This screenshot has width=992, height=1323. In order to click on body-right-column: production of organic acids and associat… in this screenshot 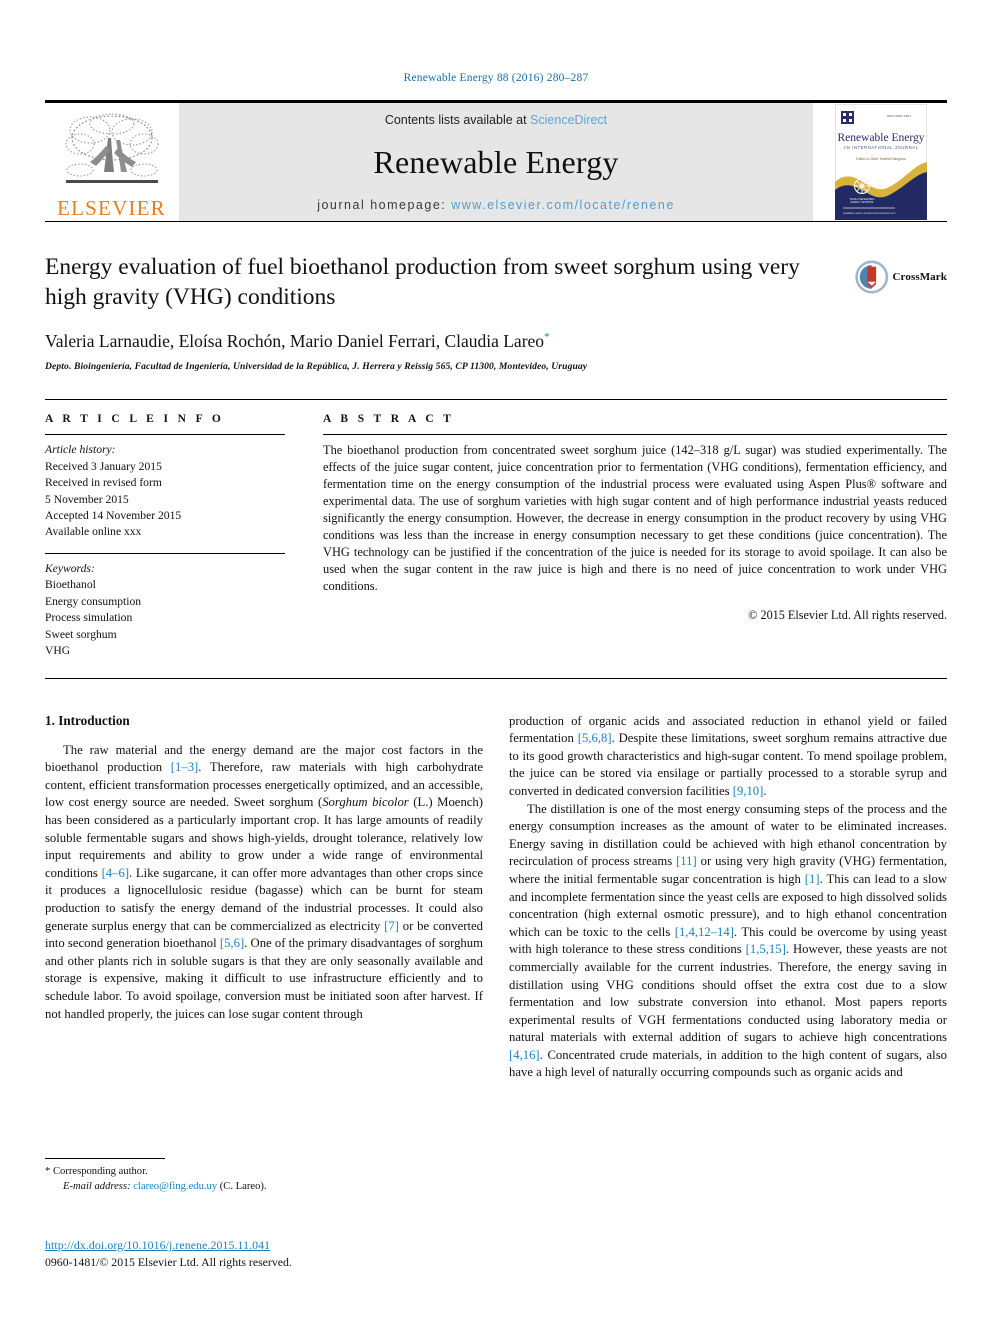, I will do `click(728, 897)`.